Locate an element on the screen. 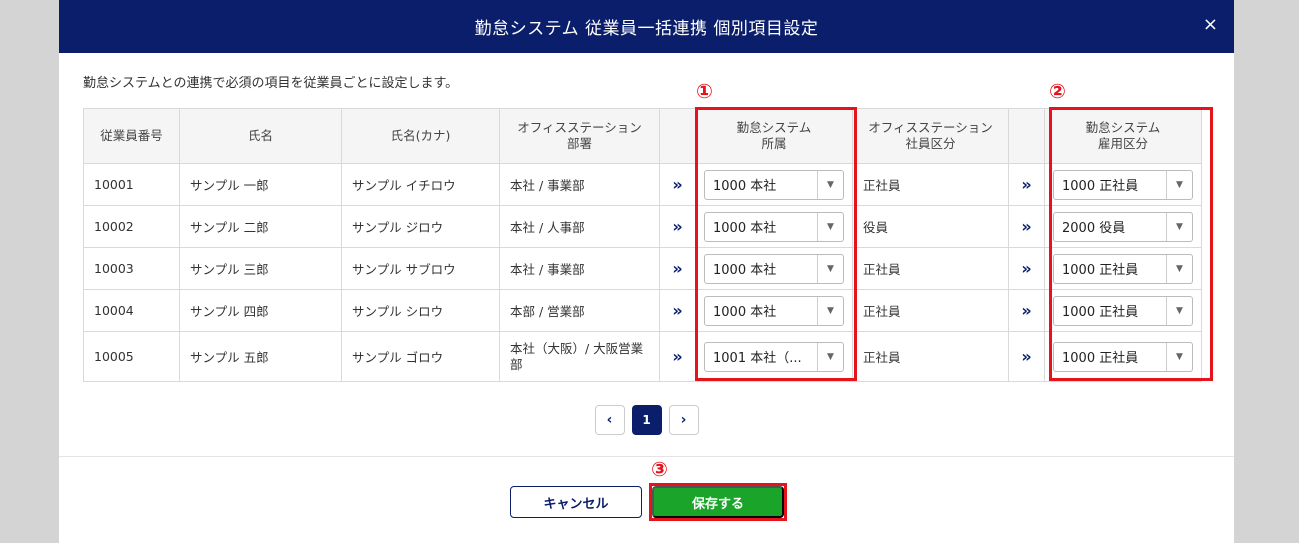  header-att-dept: 勤怠システム 所属 is located at coordinates (774, 136).